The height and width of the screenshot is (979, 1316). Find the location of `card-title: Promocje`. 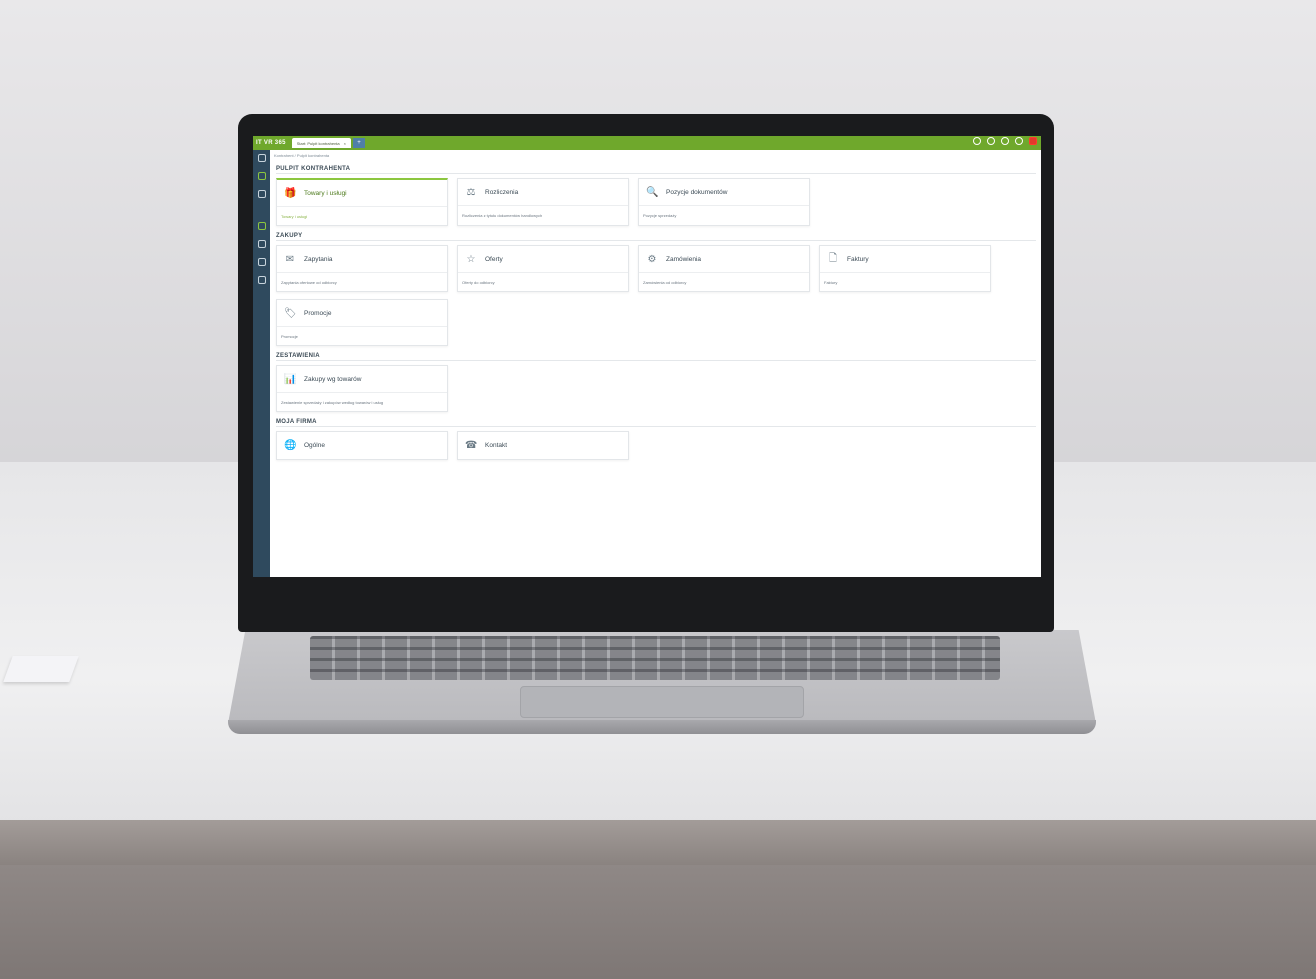

card-title: Promocje is located at coordinates (318, 313).